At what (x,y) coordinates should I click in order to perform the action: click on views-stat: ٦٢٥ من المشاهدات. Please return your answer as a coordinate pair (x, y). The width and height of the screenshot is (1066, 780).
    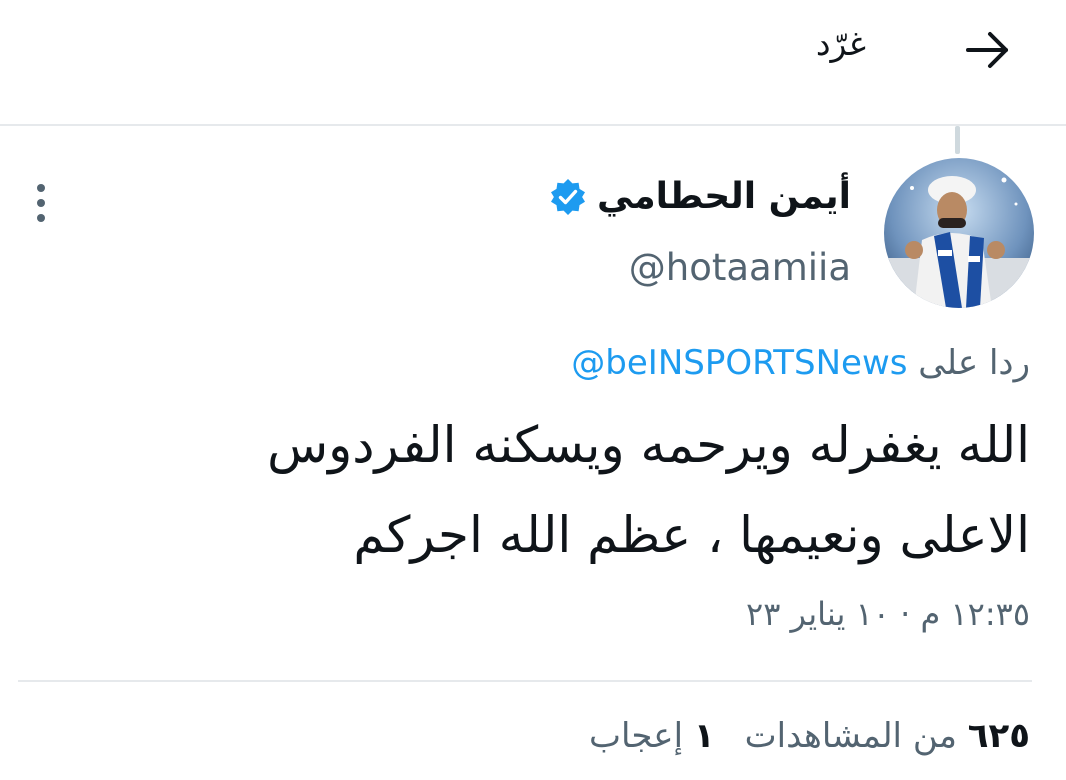
    Looking at the image, I should click on (887, 736).